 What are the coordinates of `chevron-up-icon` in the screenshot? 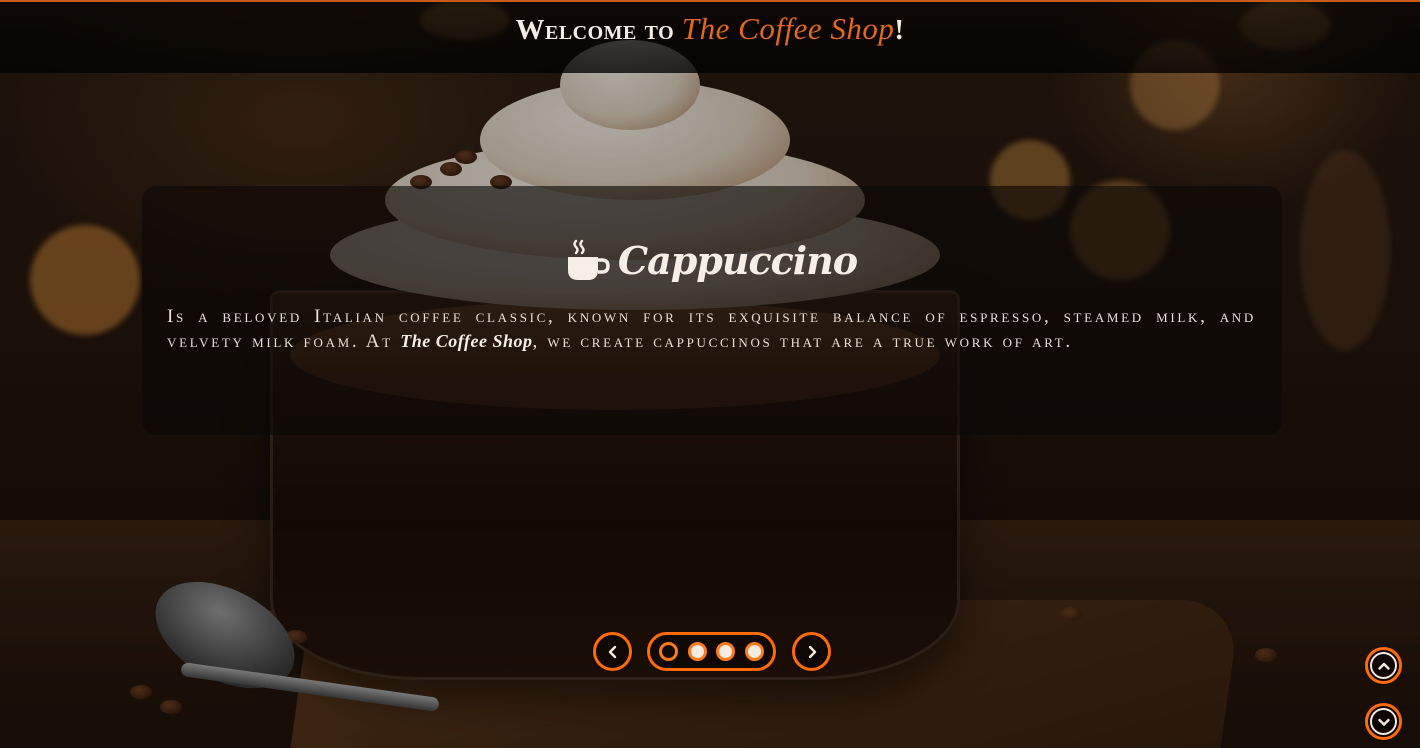 It's located at (1383, 666).